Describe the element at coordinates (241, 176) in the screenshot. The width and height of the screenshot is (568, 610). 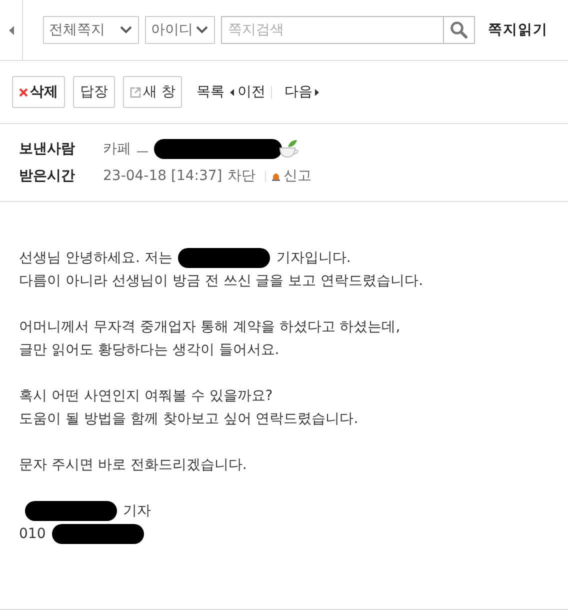
I see `block-link: 차단` at that location.